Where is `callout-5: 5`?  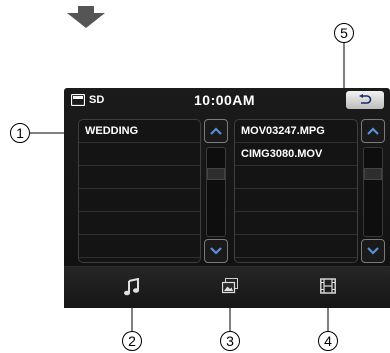
callout-5: 5 is located at coordinates (344, 33).